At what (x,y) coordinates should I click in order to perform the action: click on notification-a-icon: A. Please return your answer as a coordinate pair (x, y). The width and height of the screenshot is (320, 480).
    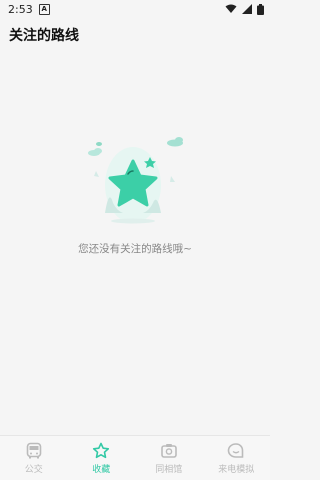
    Looking at the image, I should click on (44, 9).